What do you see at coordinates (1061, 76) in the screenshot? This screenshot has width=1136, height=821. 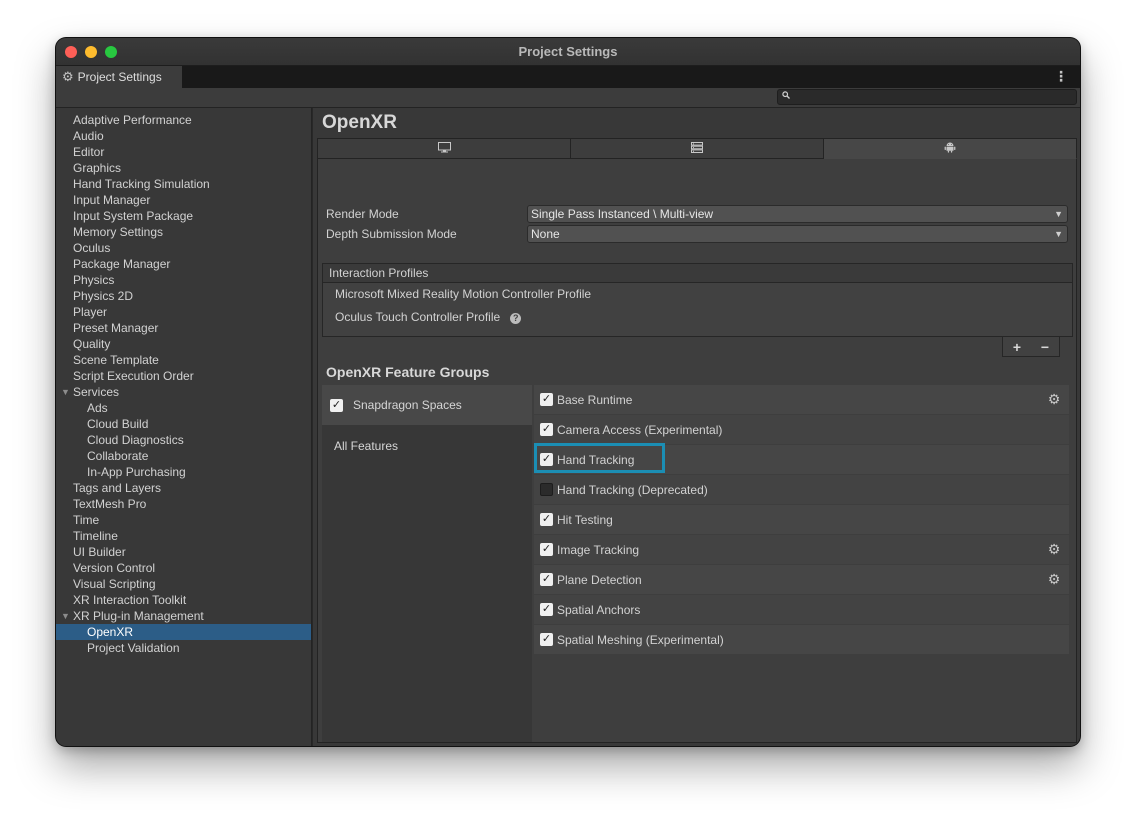 I see `more-options-icon: ⋮` at bounding box center [1061, 76].